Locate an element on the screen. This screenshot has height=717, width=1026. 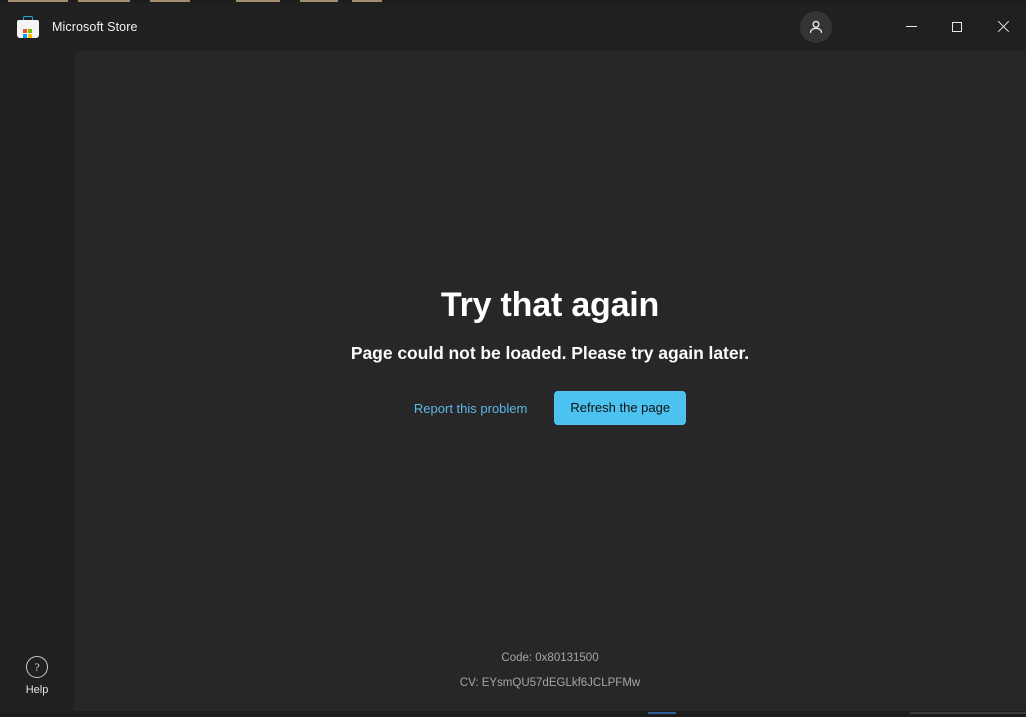
window-titlebar: Microsoft Store is located at coordinates (513, 26).